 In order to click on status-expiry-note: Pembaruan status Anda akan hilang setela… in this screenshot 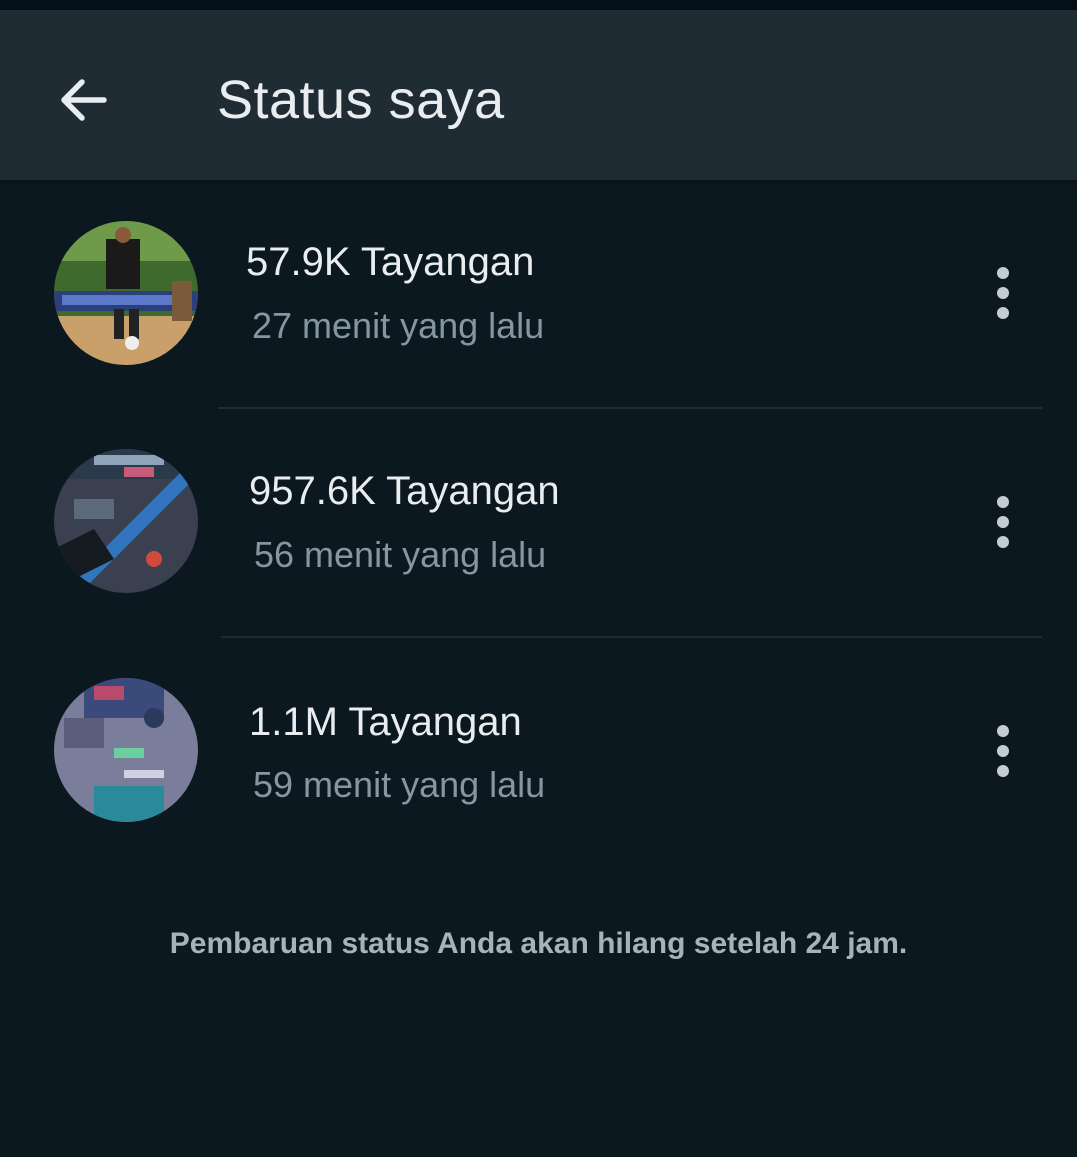, I will do `click(538, 943)`.